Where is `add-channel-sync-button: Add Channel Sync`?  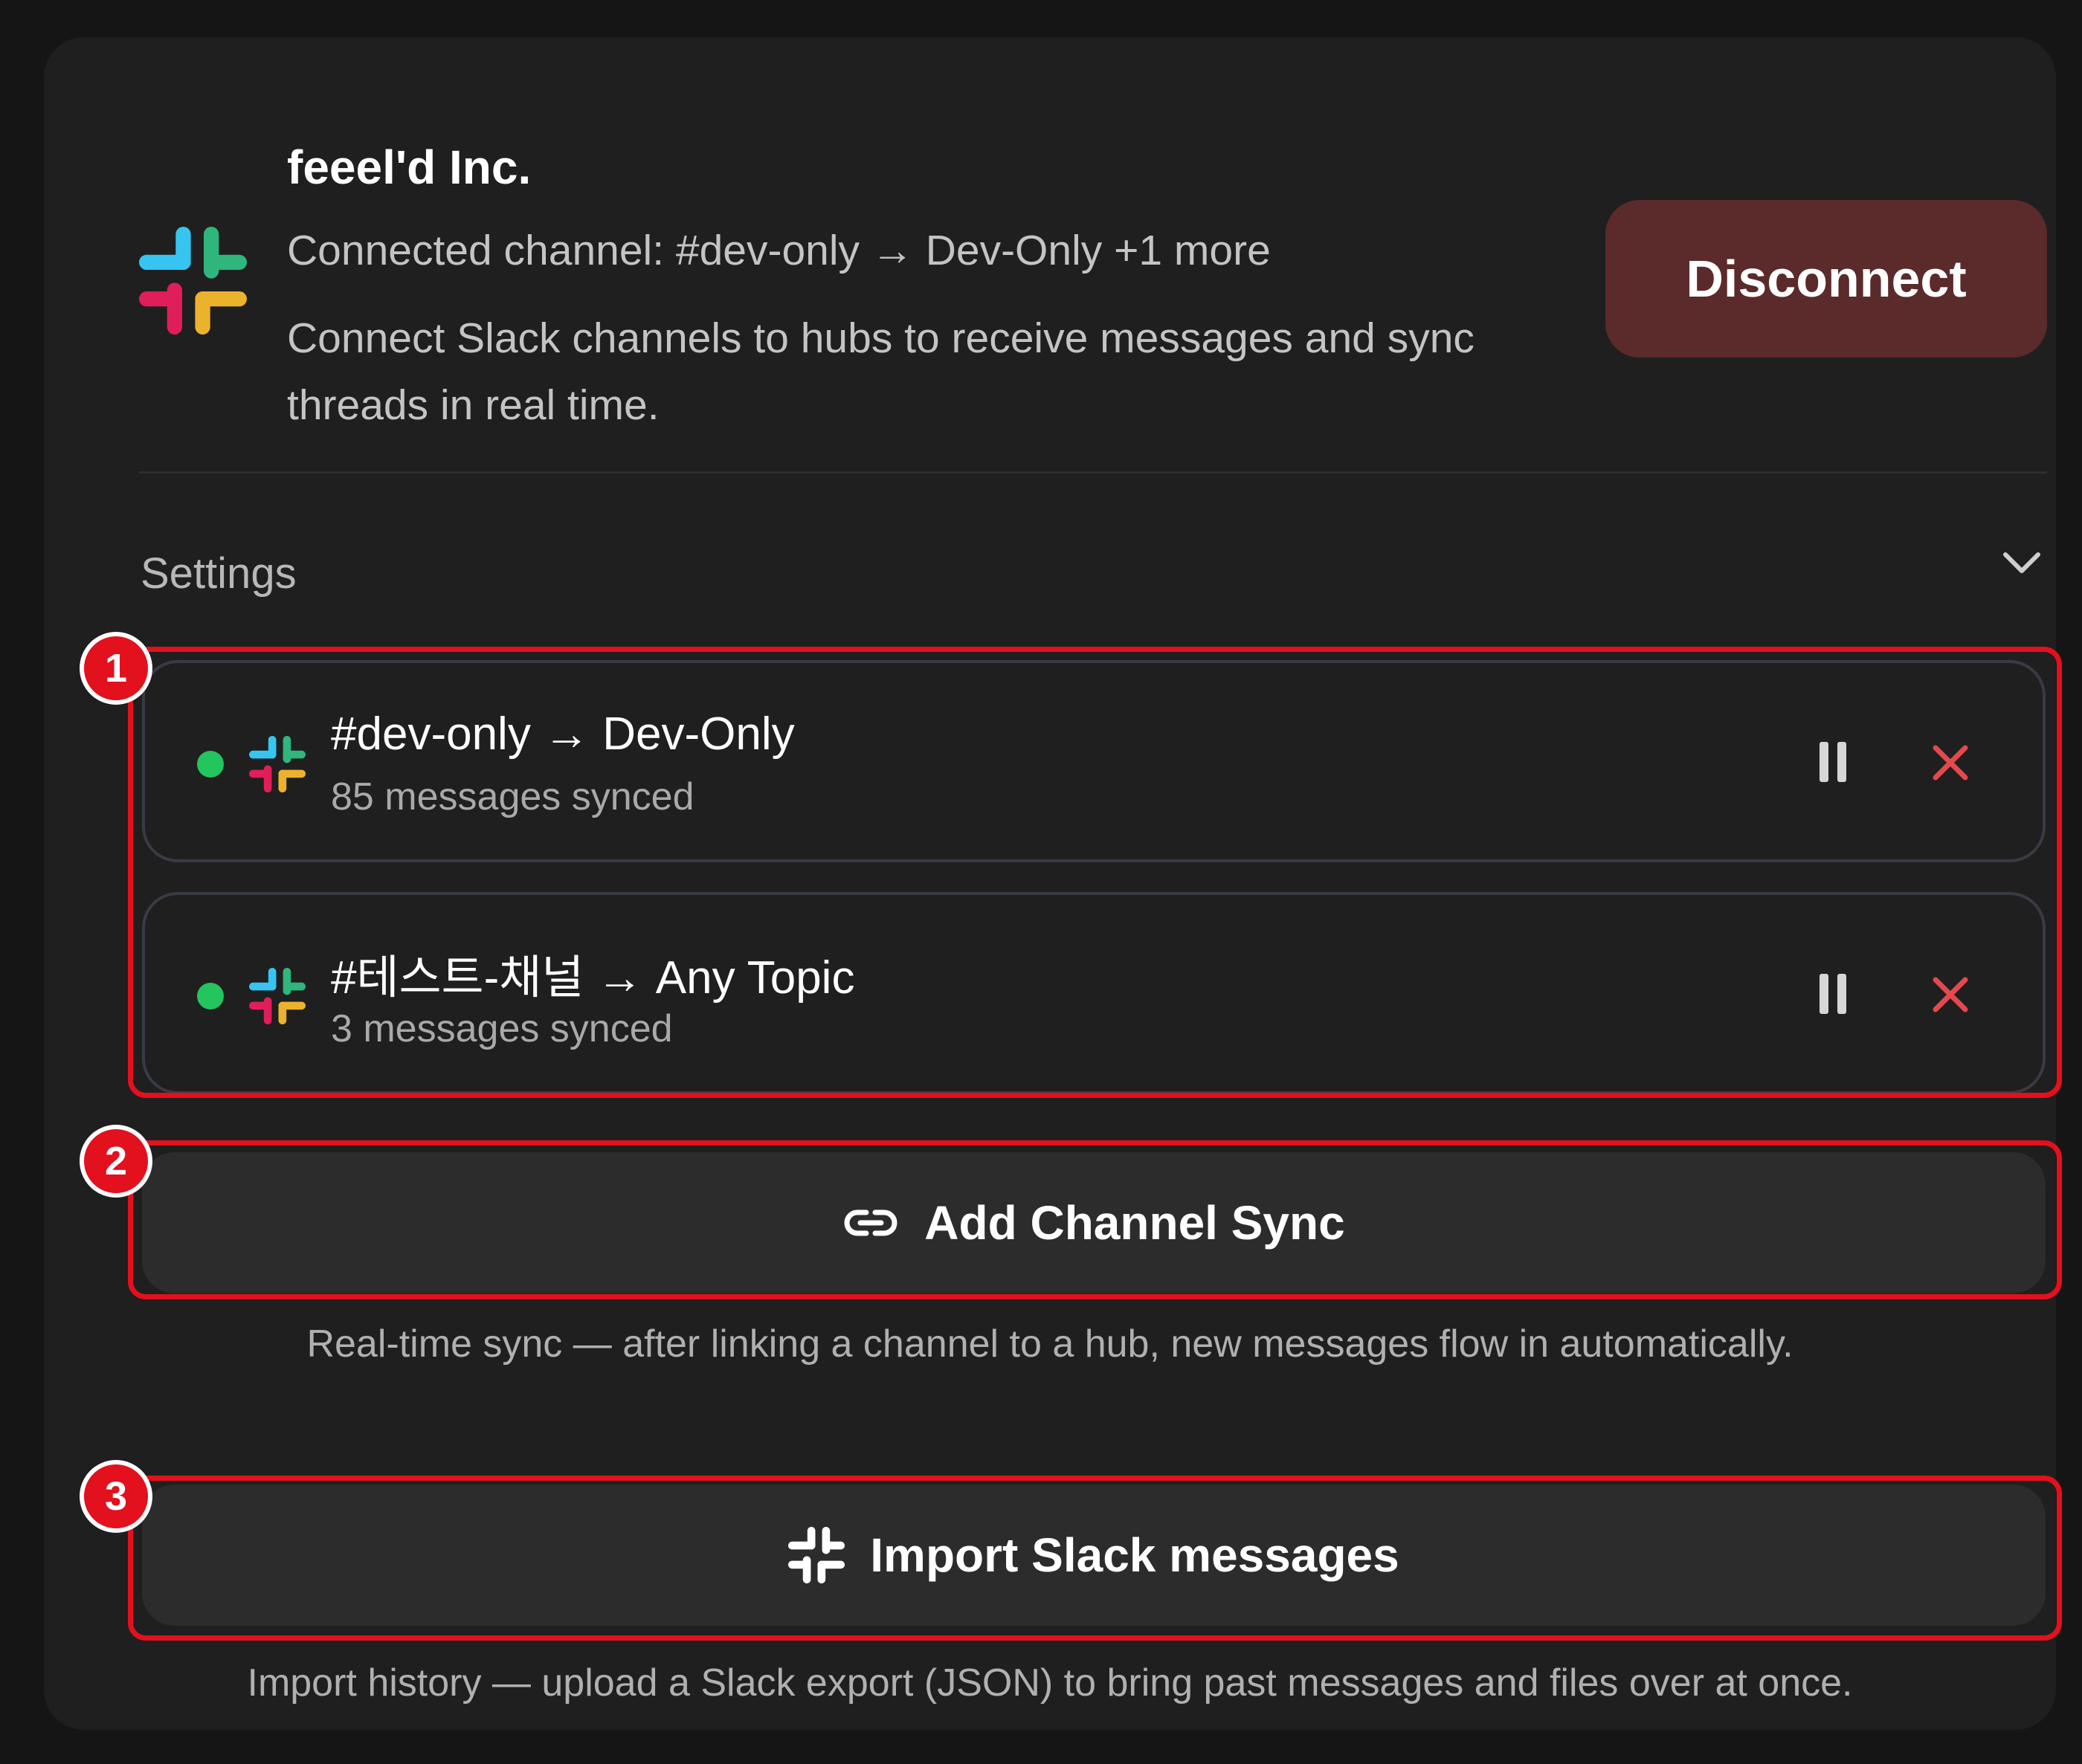 add-channel-sync-button: Add Channel Sync is located at coordinates (1094, 1223).